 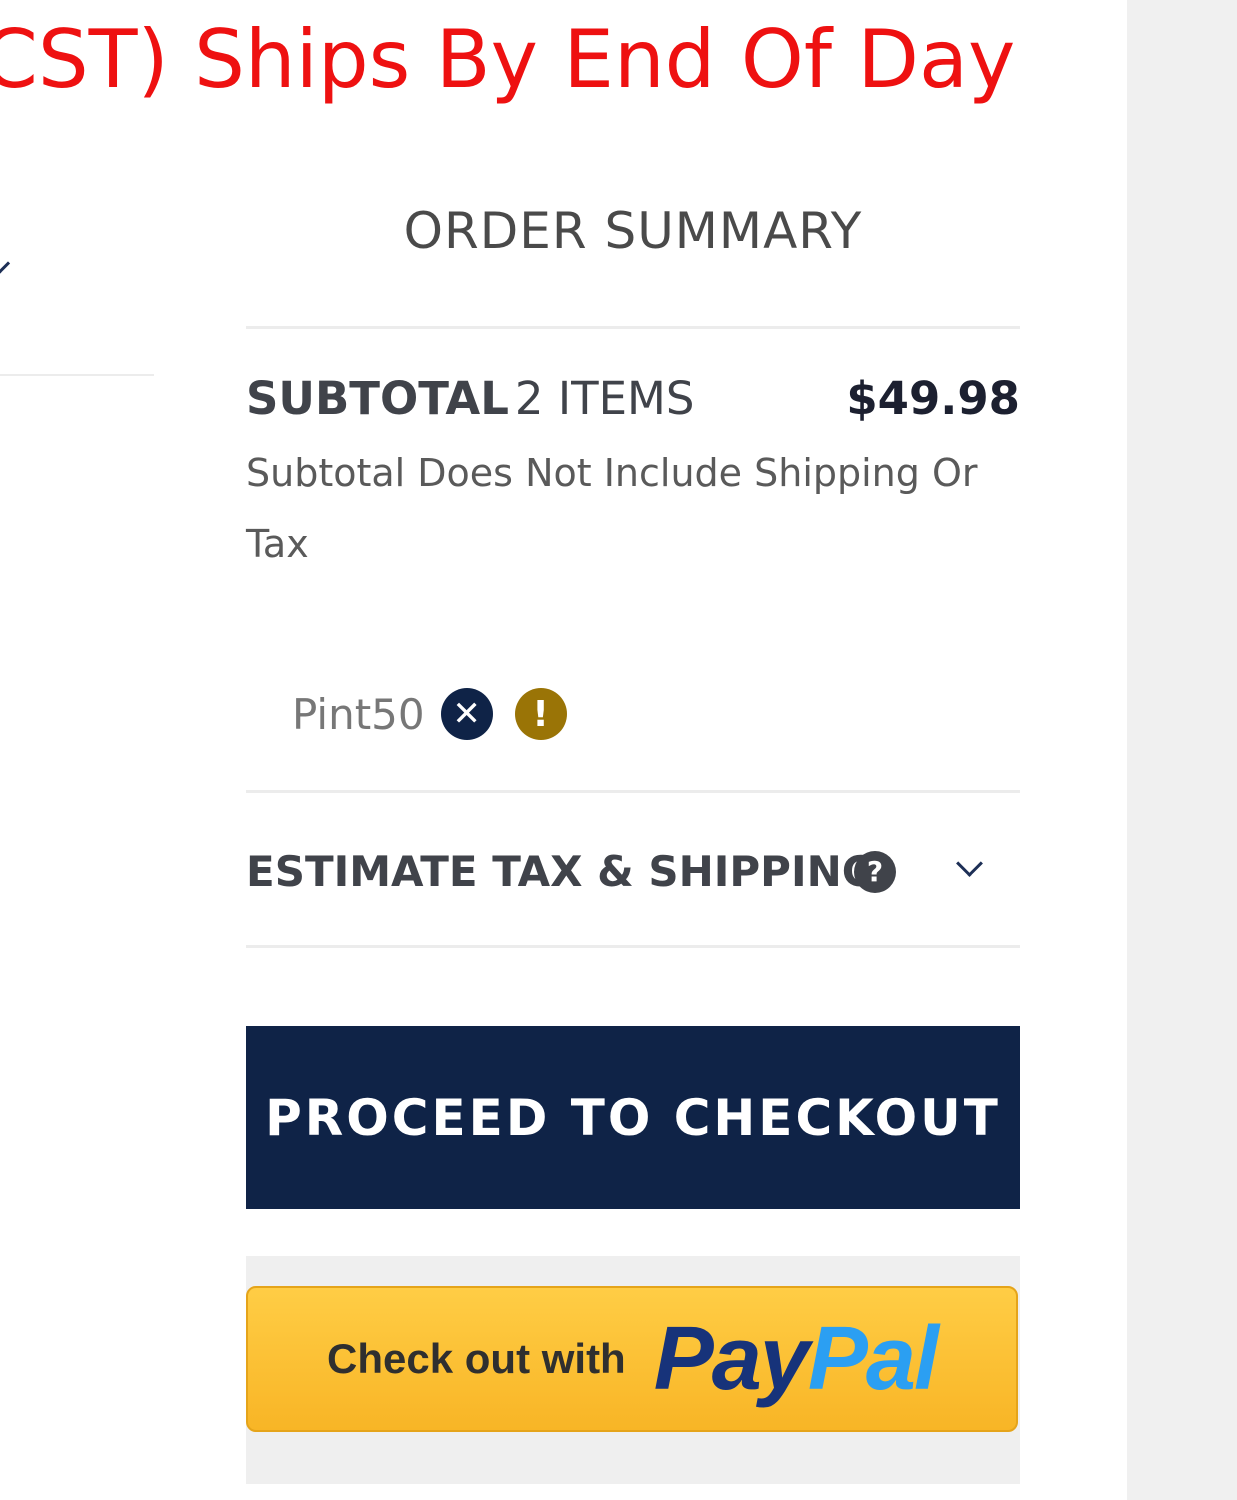 I want to click on subtotal-item-count: 2 ITEMS, so click(x=604, y=398).